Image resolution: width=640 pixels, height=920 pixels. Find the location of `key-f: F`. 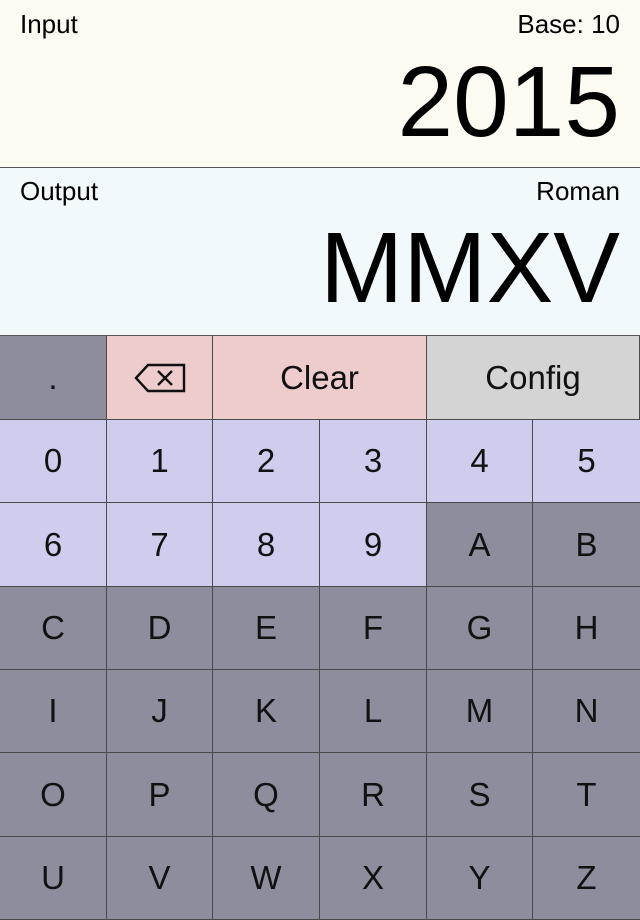

key-f: F is located at coordinates (373, 628).